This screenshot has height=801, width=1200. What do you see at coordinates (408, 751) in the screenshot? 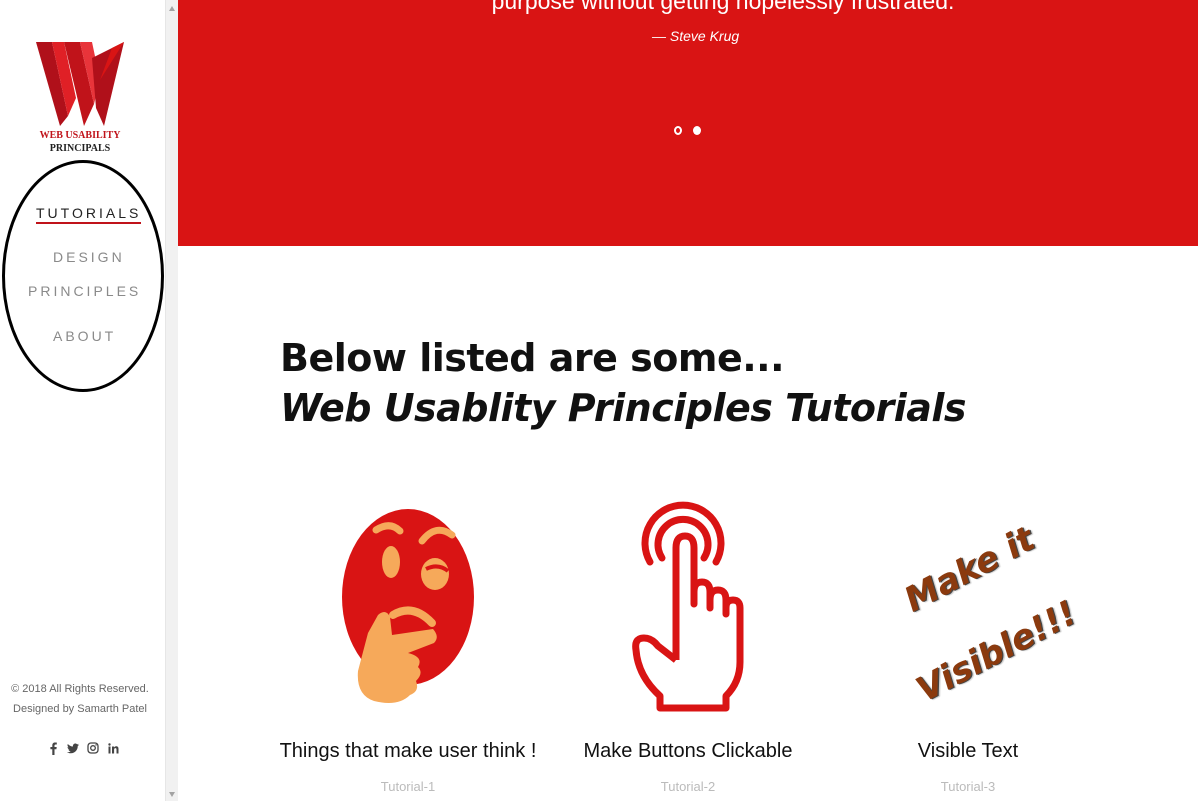
I see `card-title-1: Things that make user think !` at bounding box center [408, 751].